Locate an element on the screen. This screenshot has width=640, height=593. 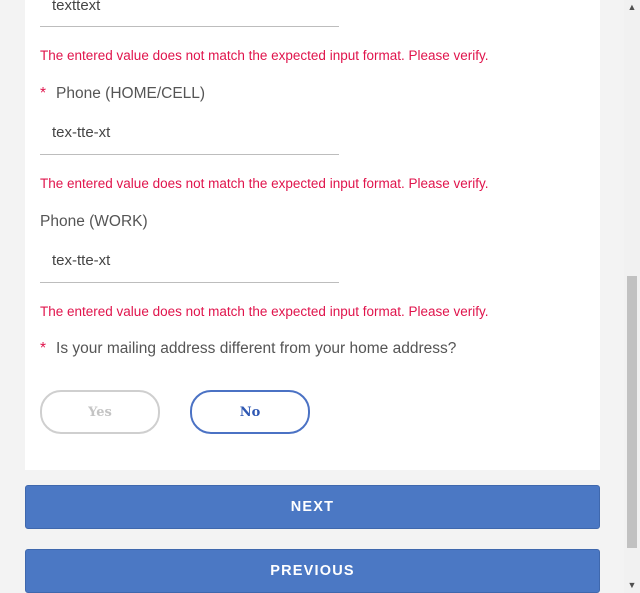
no-button: No is located at coordinates (250, 412).